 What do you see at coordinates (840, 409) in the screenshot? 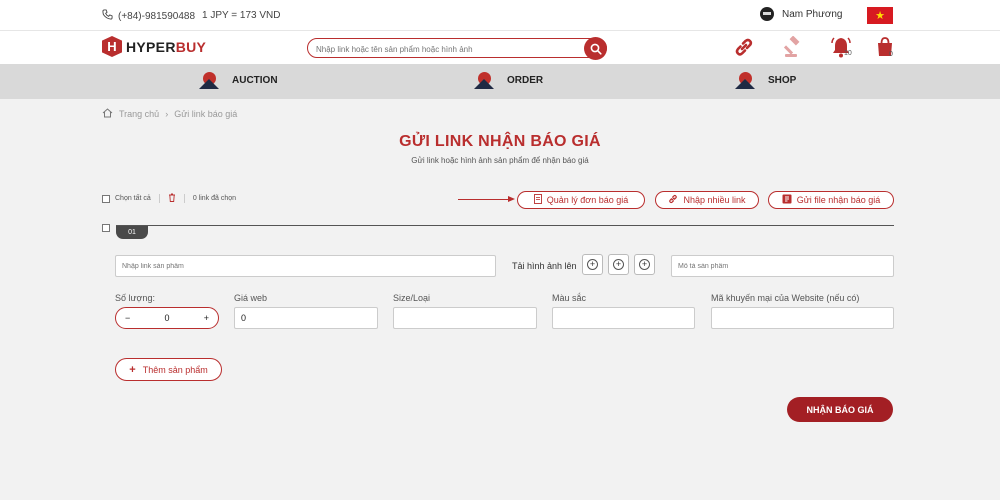
I see `submit-quote-button: NHẬN BÁO GIÁ` at bounding box center [840, 409].